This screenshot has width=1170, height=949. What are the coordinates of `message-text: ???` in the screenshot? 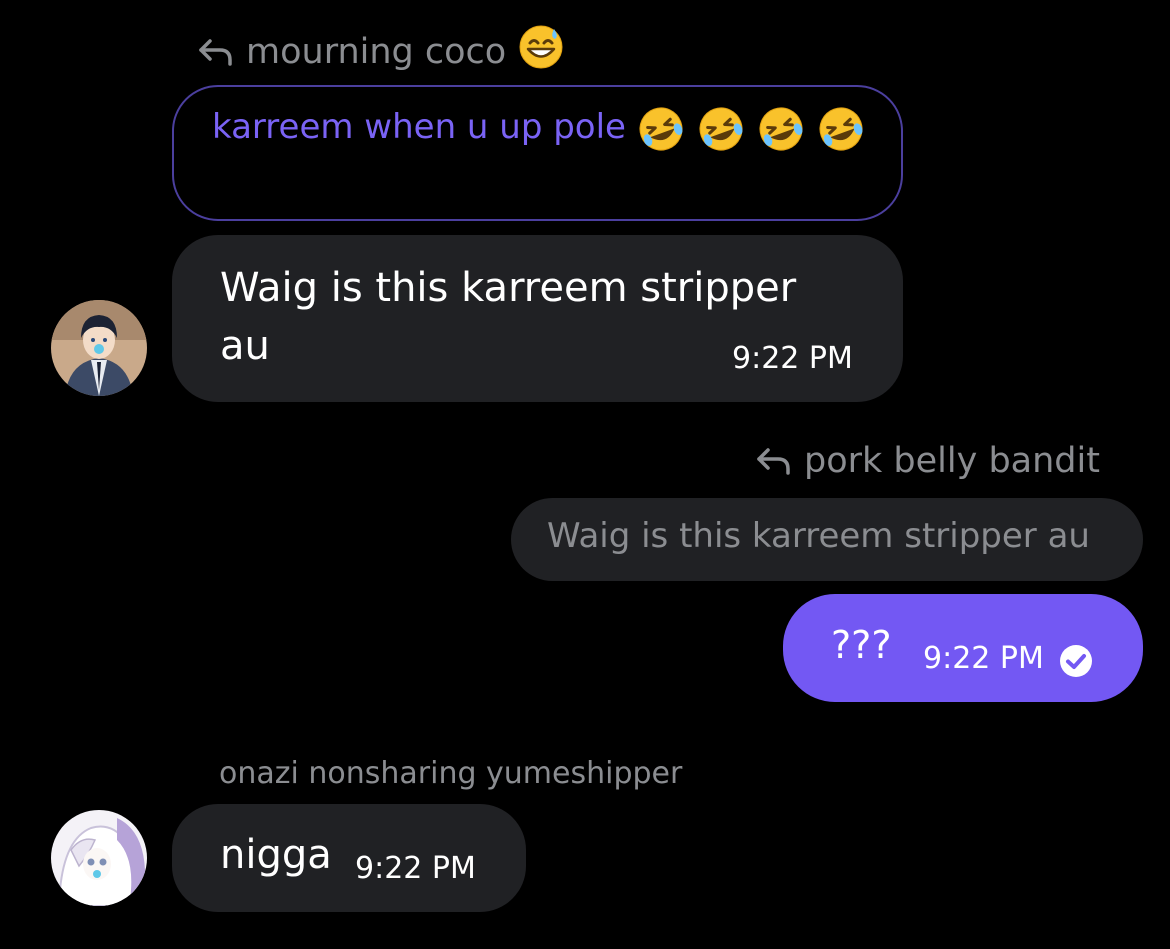 It's located at (861, 645).